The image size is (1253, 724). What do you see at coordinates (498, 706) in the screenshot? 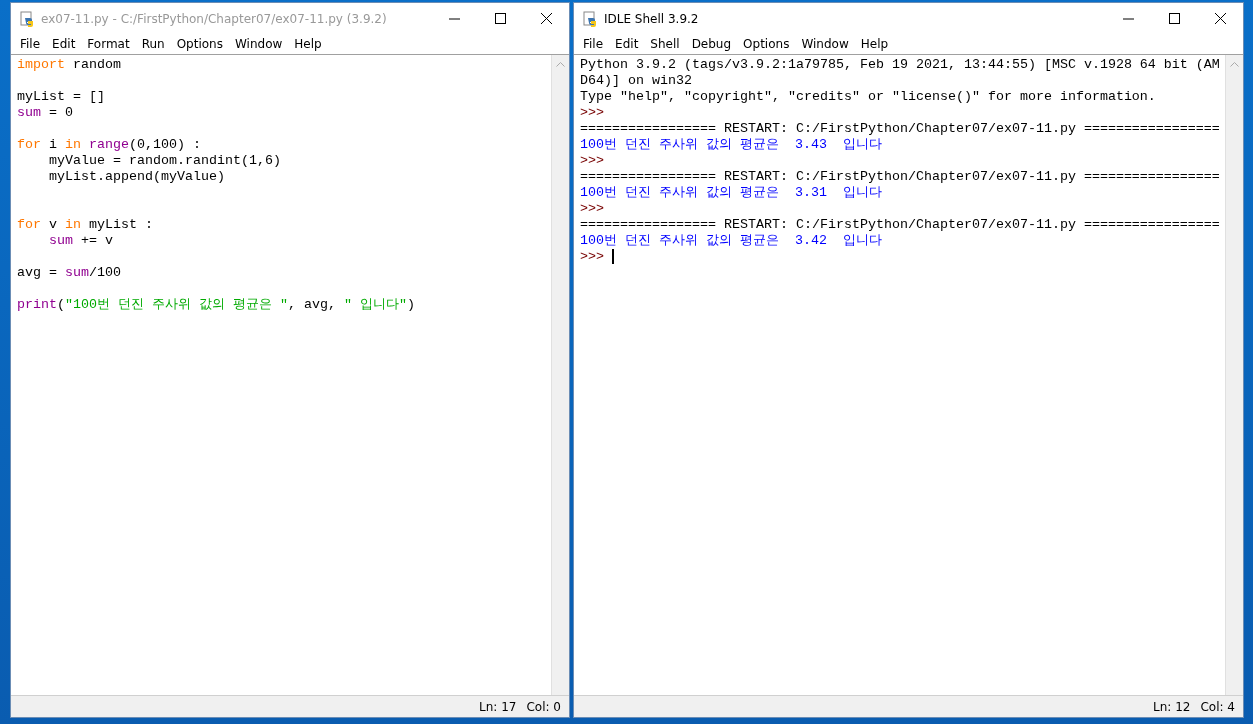
I see `line-number: Ln: 17` at bounding box center [498, 706].